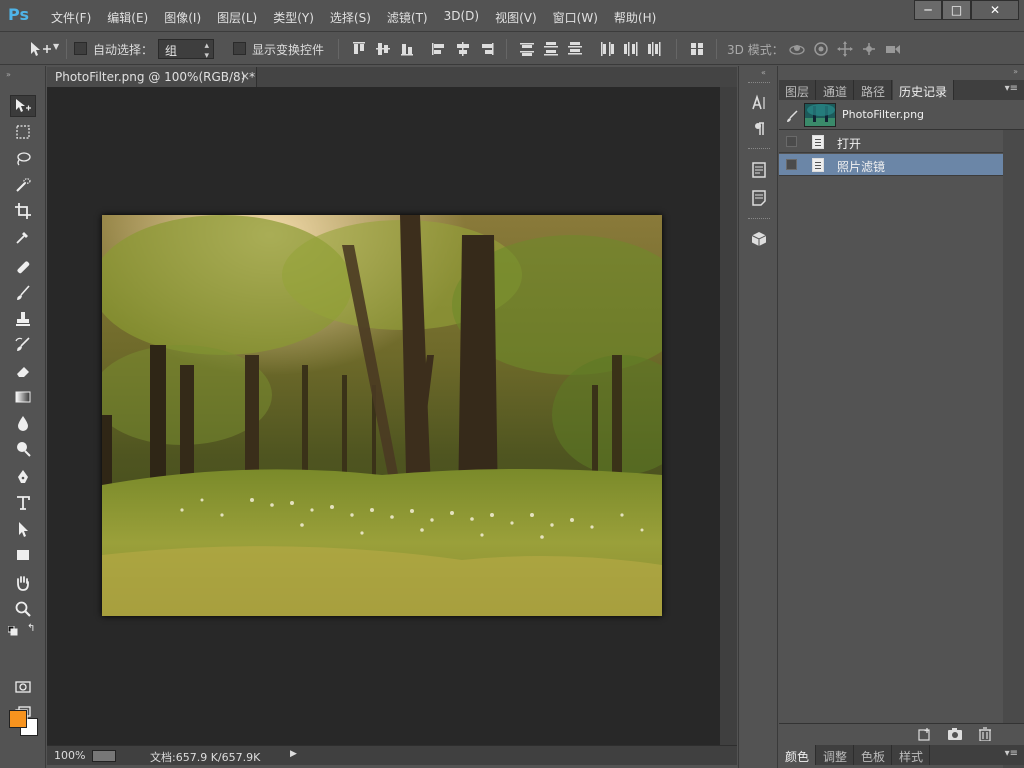 This screenshot has height=768, width=1024. What do you see at coordinates (23, 449) in the screenshot?
I see `dodge-tool-icon` at bounding box center [23, 449].